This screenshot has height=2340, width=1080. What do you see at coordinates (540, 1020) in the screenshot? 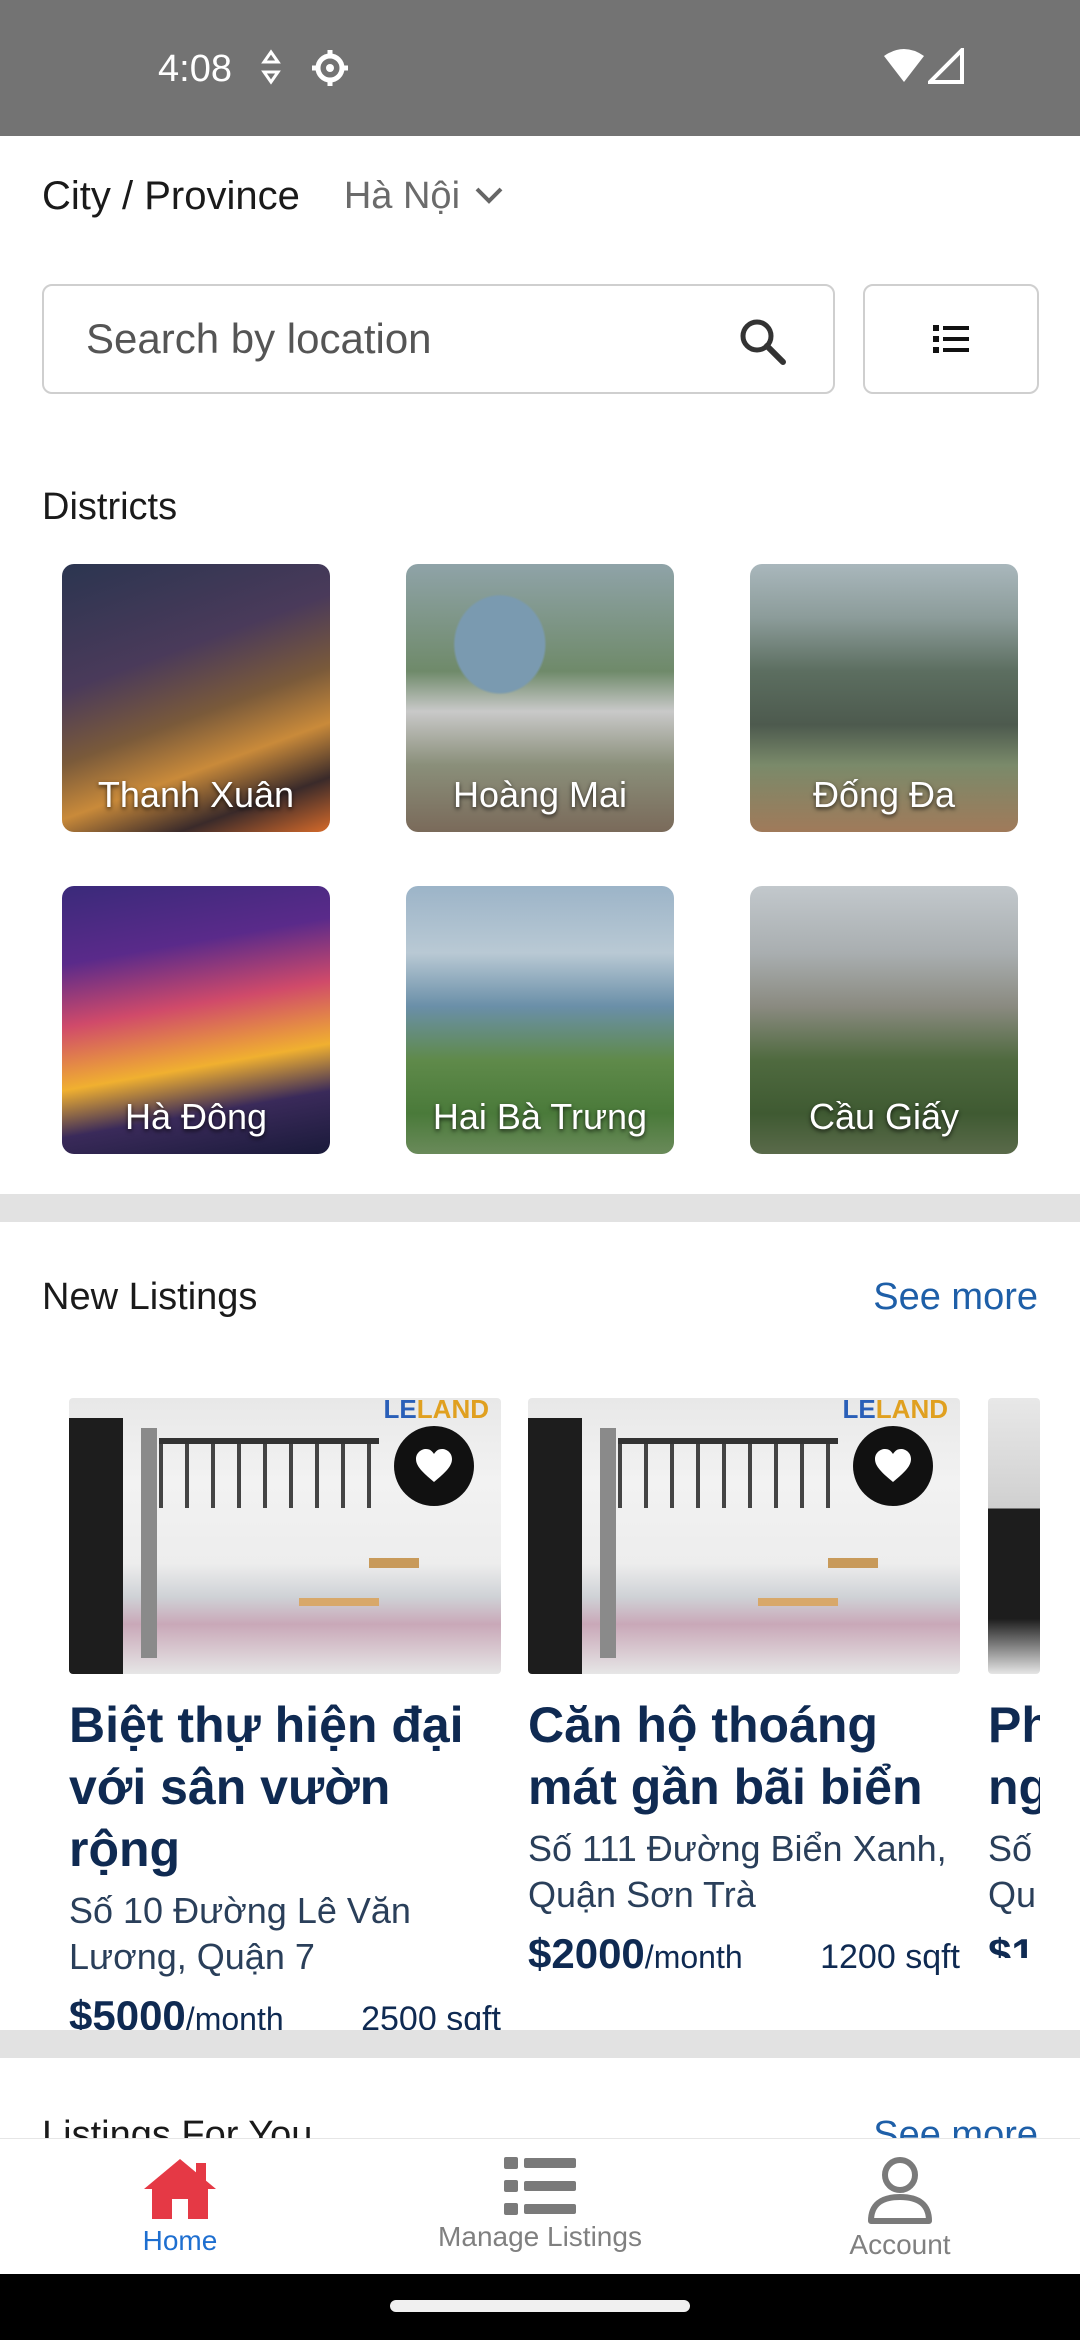
I see `district-card-hai-ba-trung: Hai Bà Trưng` at bounding box center [540, 1020].